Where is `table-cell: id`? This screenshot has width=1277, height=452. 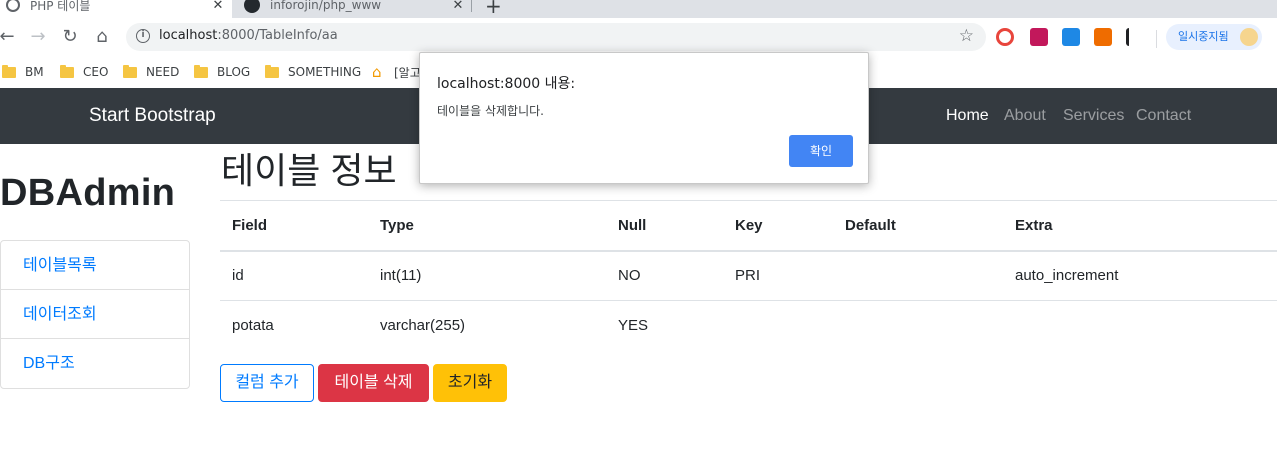
table-cell: id is located at coordinates (238, 276).